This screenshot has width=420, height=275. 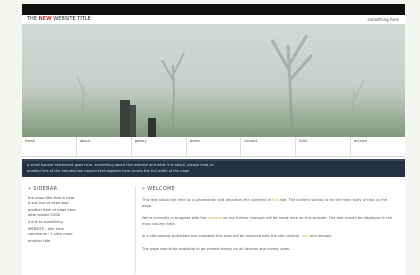 What do you see at coordinates (305, 236) in the screenshot?
I see `para-link: text` at bounding box center [305, 236].